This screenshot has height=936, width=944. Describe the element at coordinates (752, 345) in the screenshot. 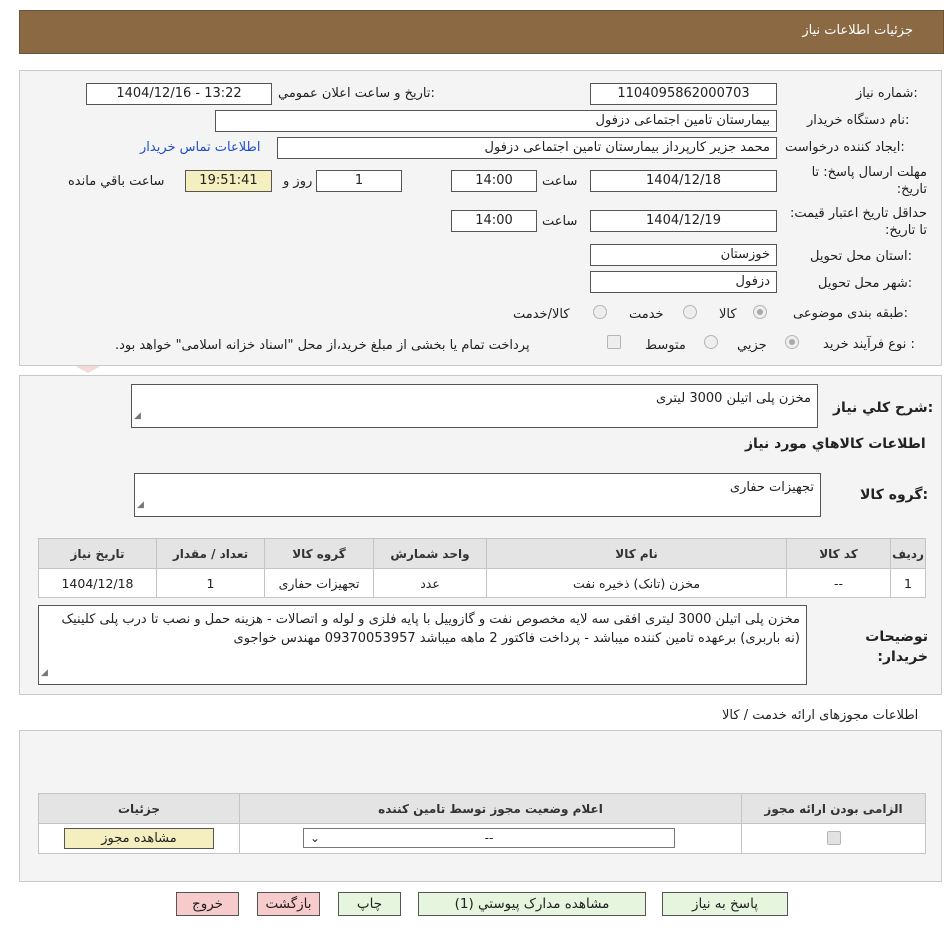

I see `process-option-minor: جزيي` at that location.